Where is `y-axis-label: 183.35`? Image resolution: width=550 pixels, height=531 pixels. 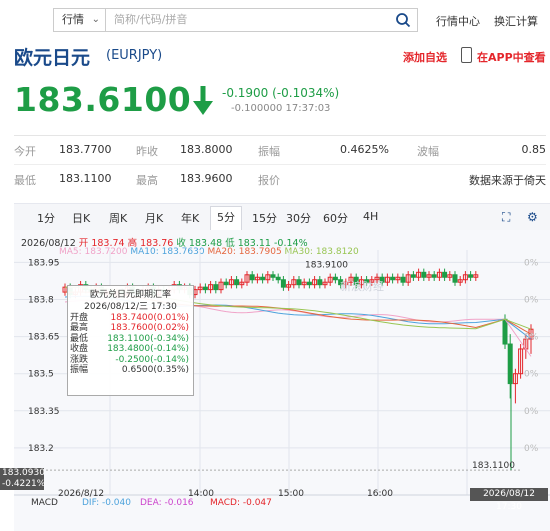 y-axis-label: 183.35 is located at coordinates (44, 412).